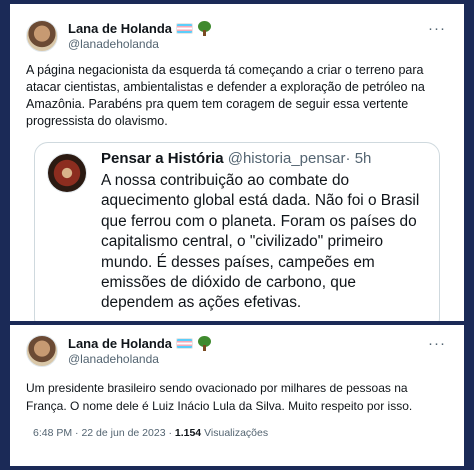 Image resolution: width=474 pixels, height=470 pixels. Describe the element at coordinates (359, 158) in the screenshot. I see `quoted-timestamp: · 5h` at that location.